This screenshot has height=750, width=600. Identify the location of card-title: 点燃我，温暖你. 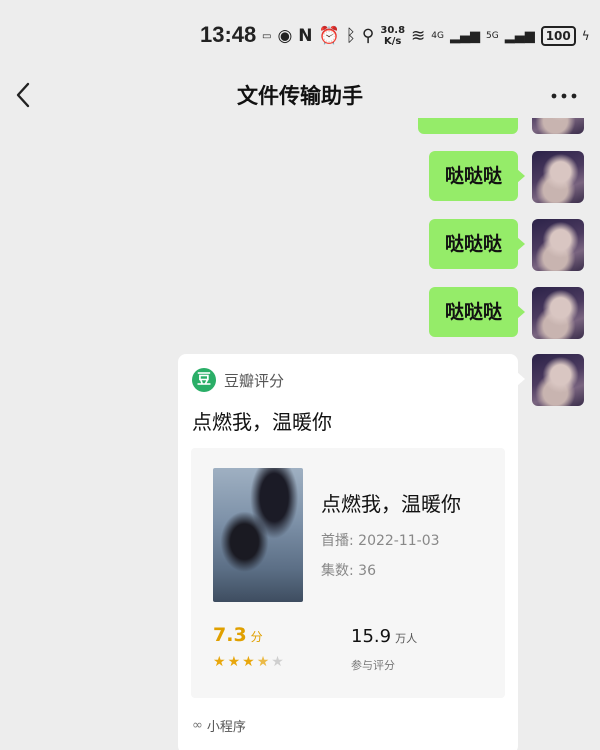
(262, 422).